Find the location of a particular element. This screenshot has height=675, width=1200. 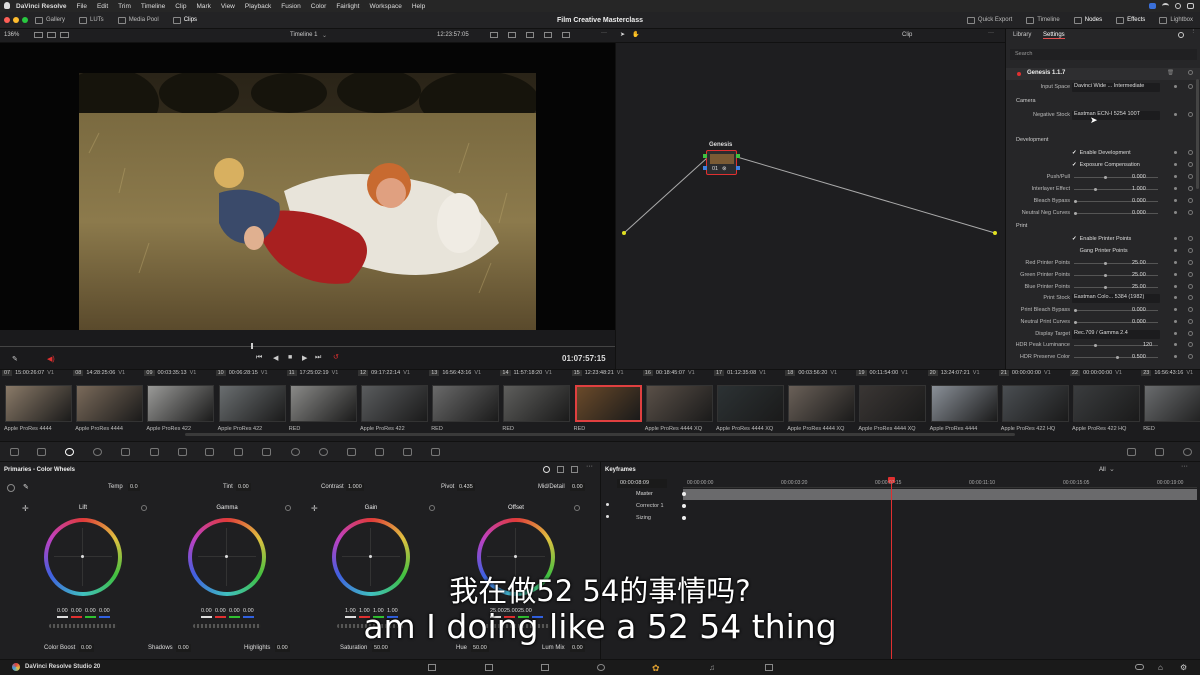

pivot-field: 0.435 is located at coordinates (466, 487).